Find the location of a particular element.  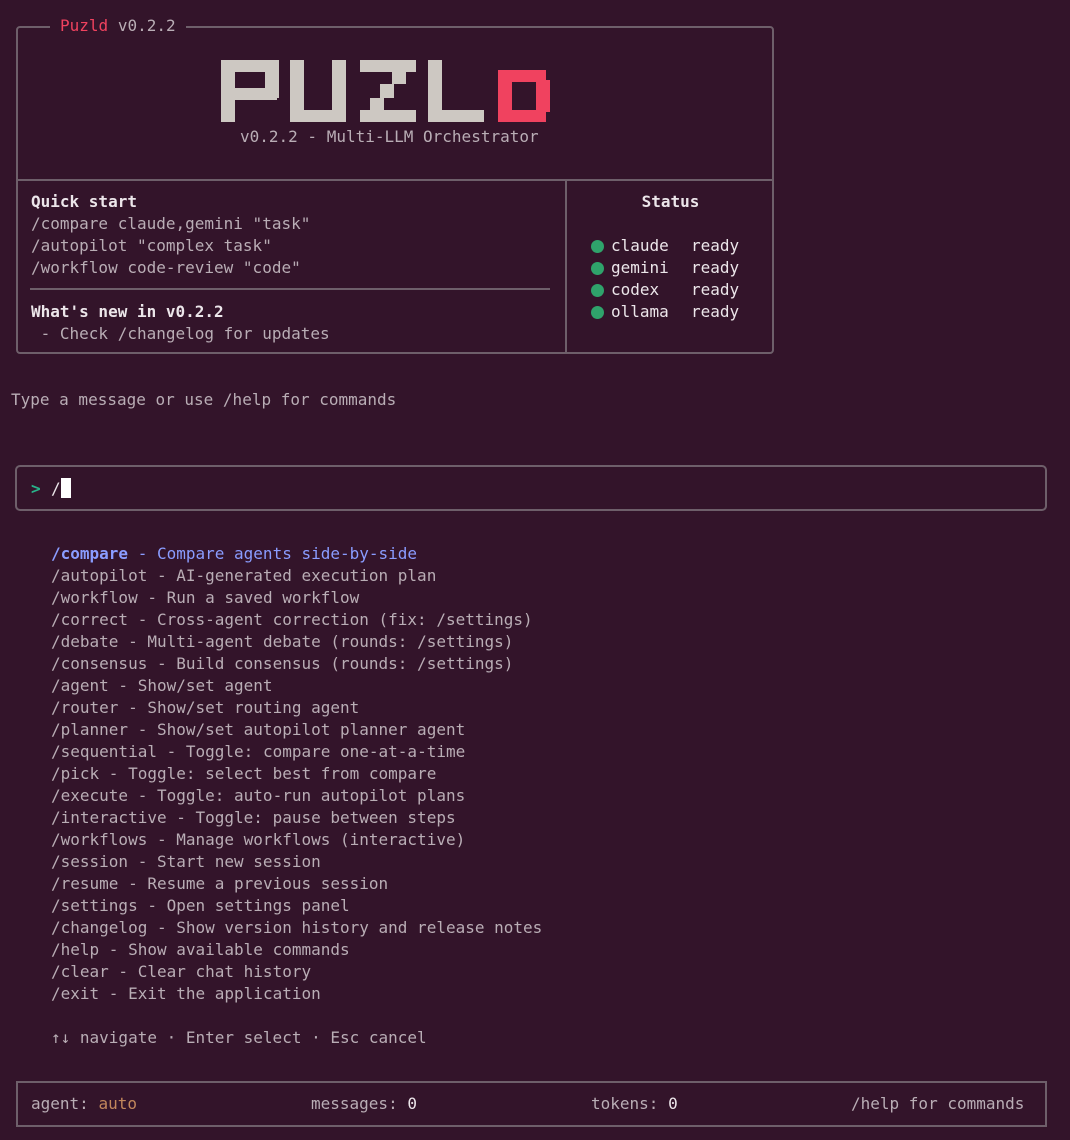

command-name: /workflow is located at coordinates (94, 597).